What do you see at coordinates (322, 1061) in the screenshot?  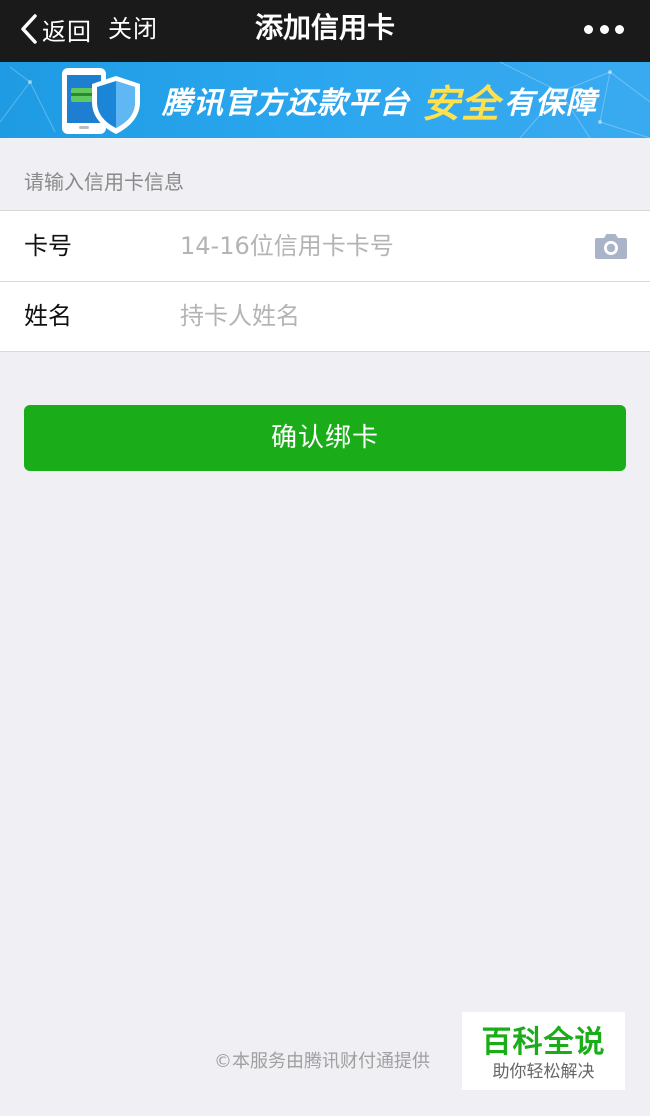 I see `footer-credit: ©本服务由腾讯财付通提供` at bounding box center [322, 1061].